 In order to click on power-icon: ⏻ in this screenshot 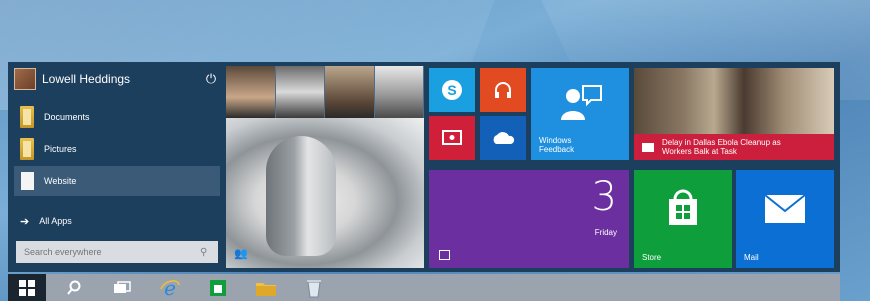, I will do `click(211, 79)`.